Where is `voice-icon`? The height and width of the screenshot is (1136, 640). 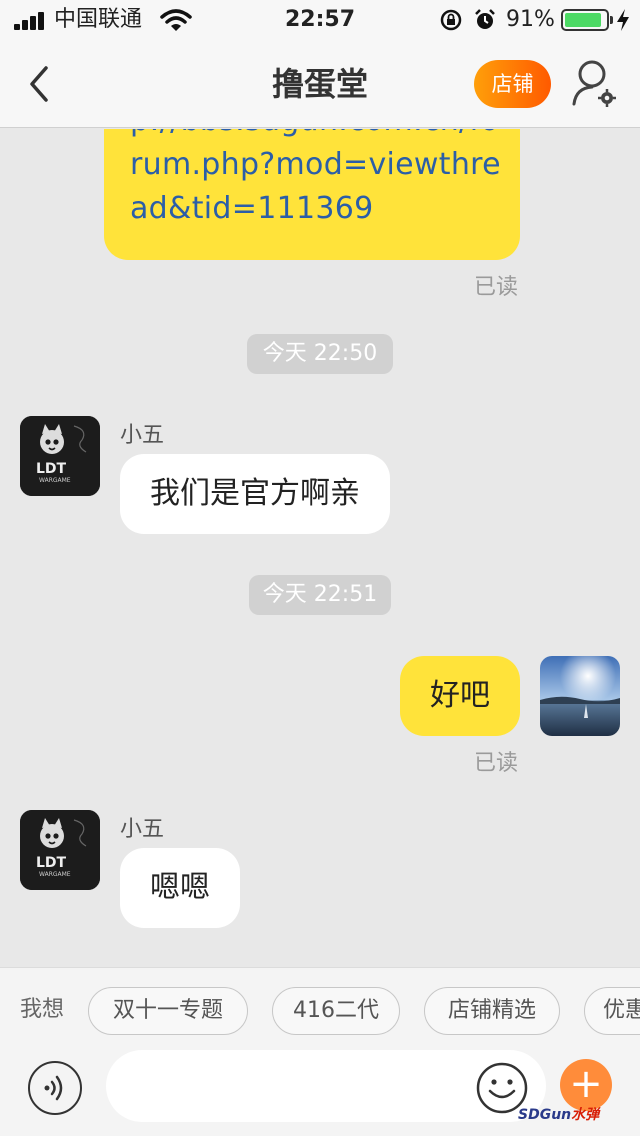
voice-icon is located at coordinates (53, 1088).